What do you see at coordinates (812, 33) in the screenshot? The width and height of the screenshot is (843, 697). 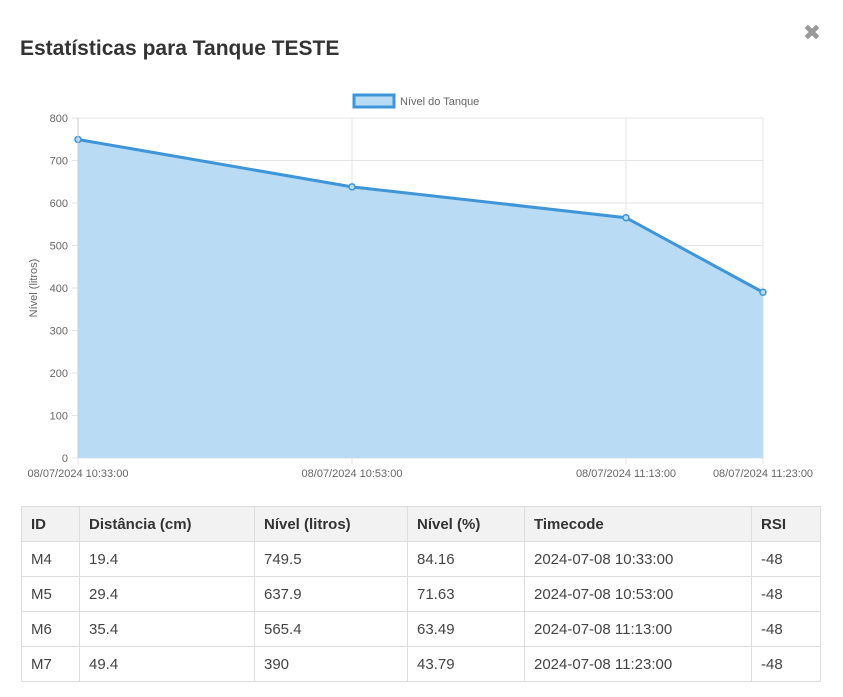 I see `close-icon: ✖` at bounding box center [812, 33].